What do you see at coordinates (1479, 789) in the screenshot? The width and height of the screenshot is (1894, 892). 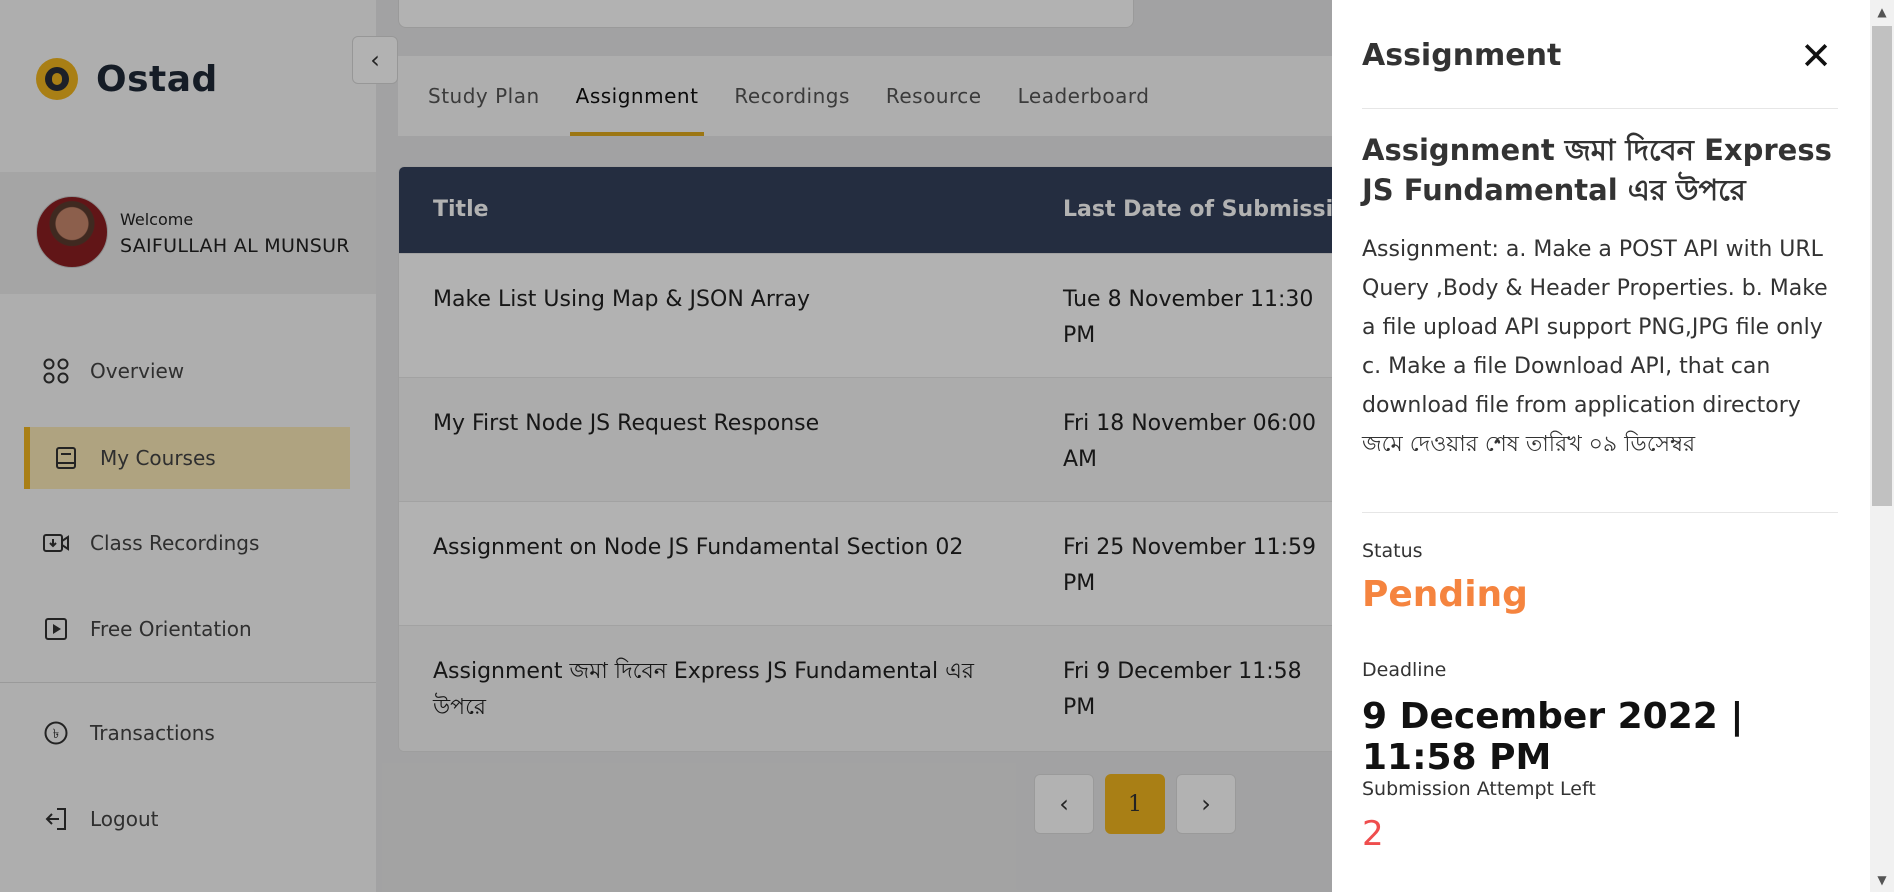 I see `attempts-label: Submission Attempt Left` at bounding box center [1479, 789].